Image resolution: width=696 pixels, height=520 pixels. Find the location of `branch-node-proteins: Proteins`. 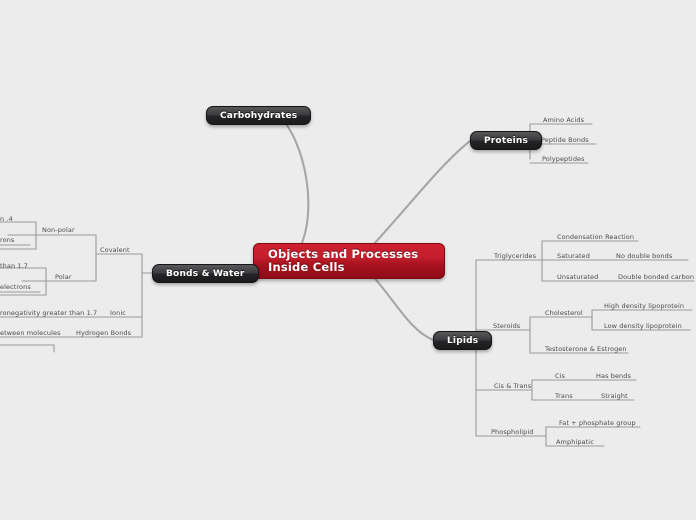

branch-node-proteins: Proteins is located at coordinates (506, 140).